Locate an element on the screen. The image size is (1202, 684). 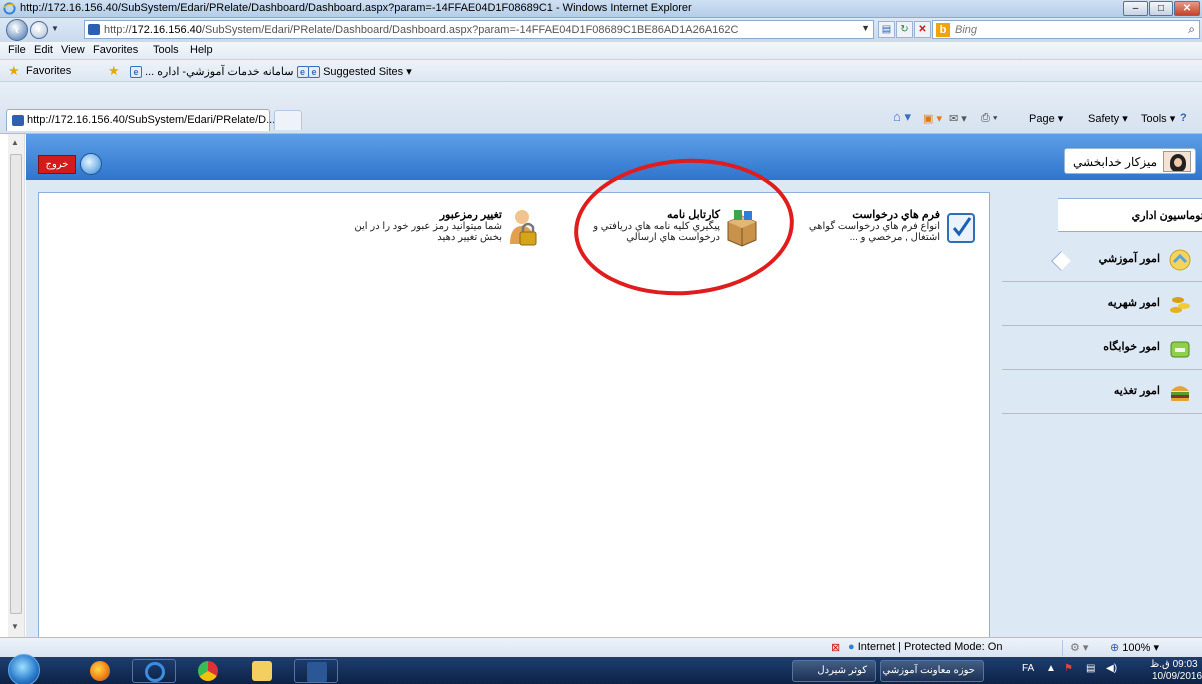
taskbar-explorer is located at coordinates (262, 671).